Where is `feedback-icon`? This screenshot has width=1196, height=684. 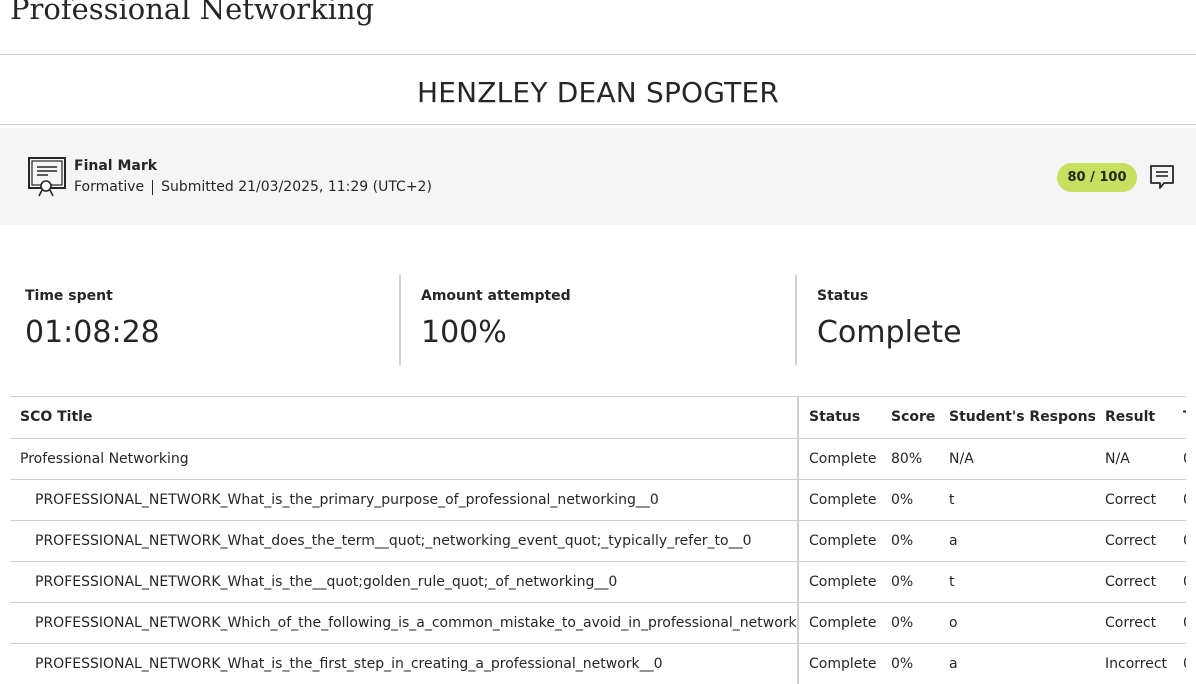 feedback-icon is located at coordinates (1162, 177).